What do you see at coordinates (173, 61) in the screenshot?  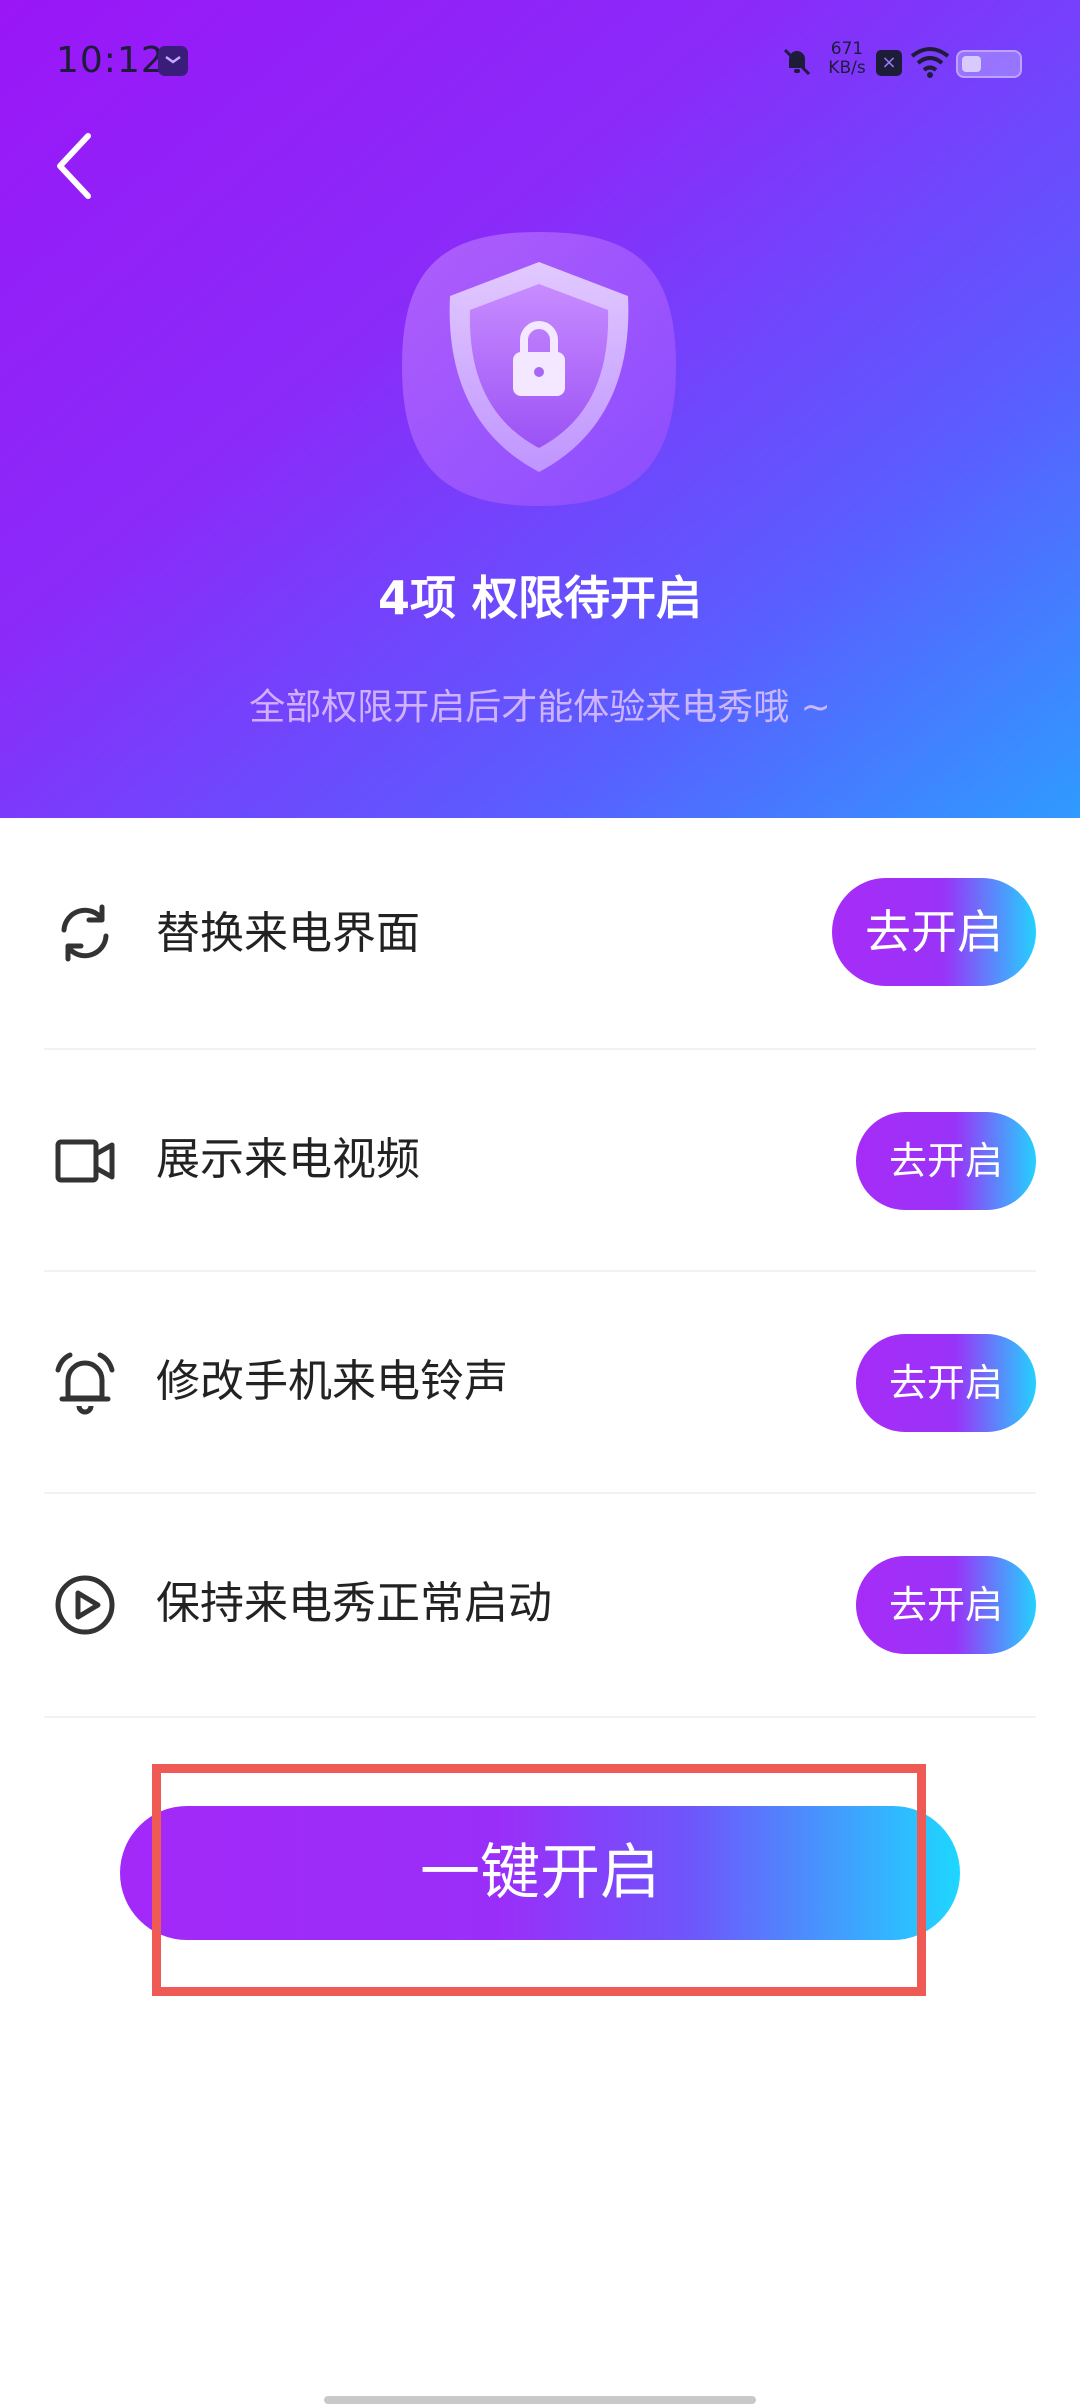 I see `notification-app-icon` at bounding box center [173, 61].